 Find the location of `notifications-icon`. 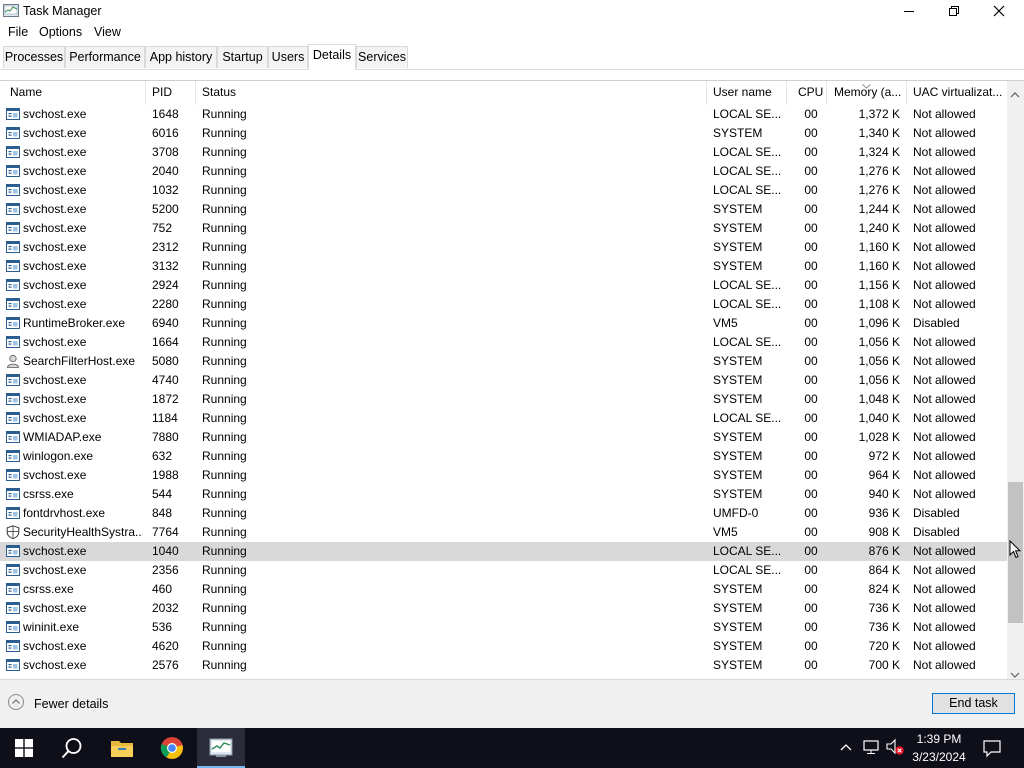

notifications-icon is located at coordinates (992, 749).